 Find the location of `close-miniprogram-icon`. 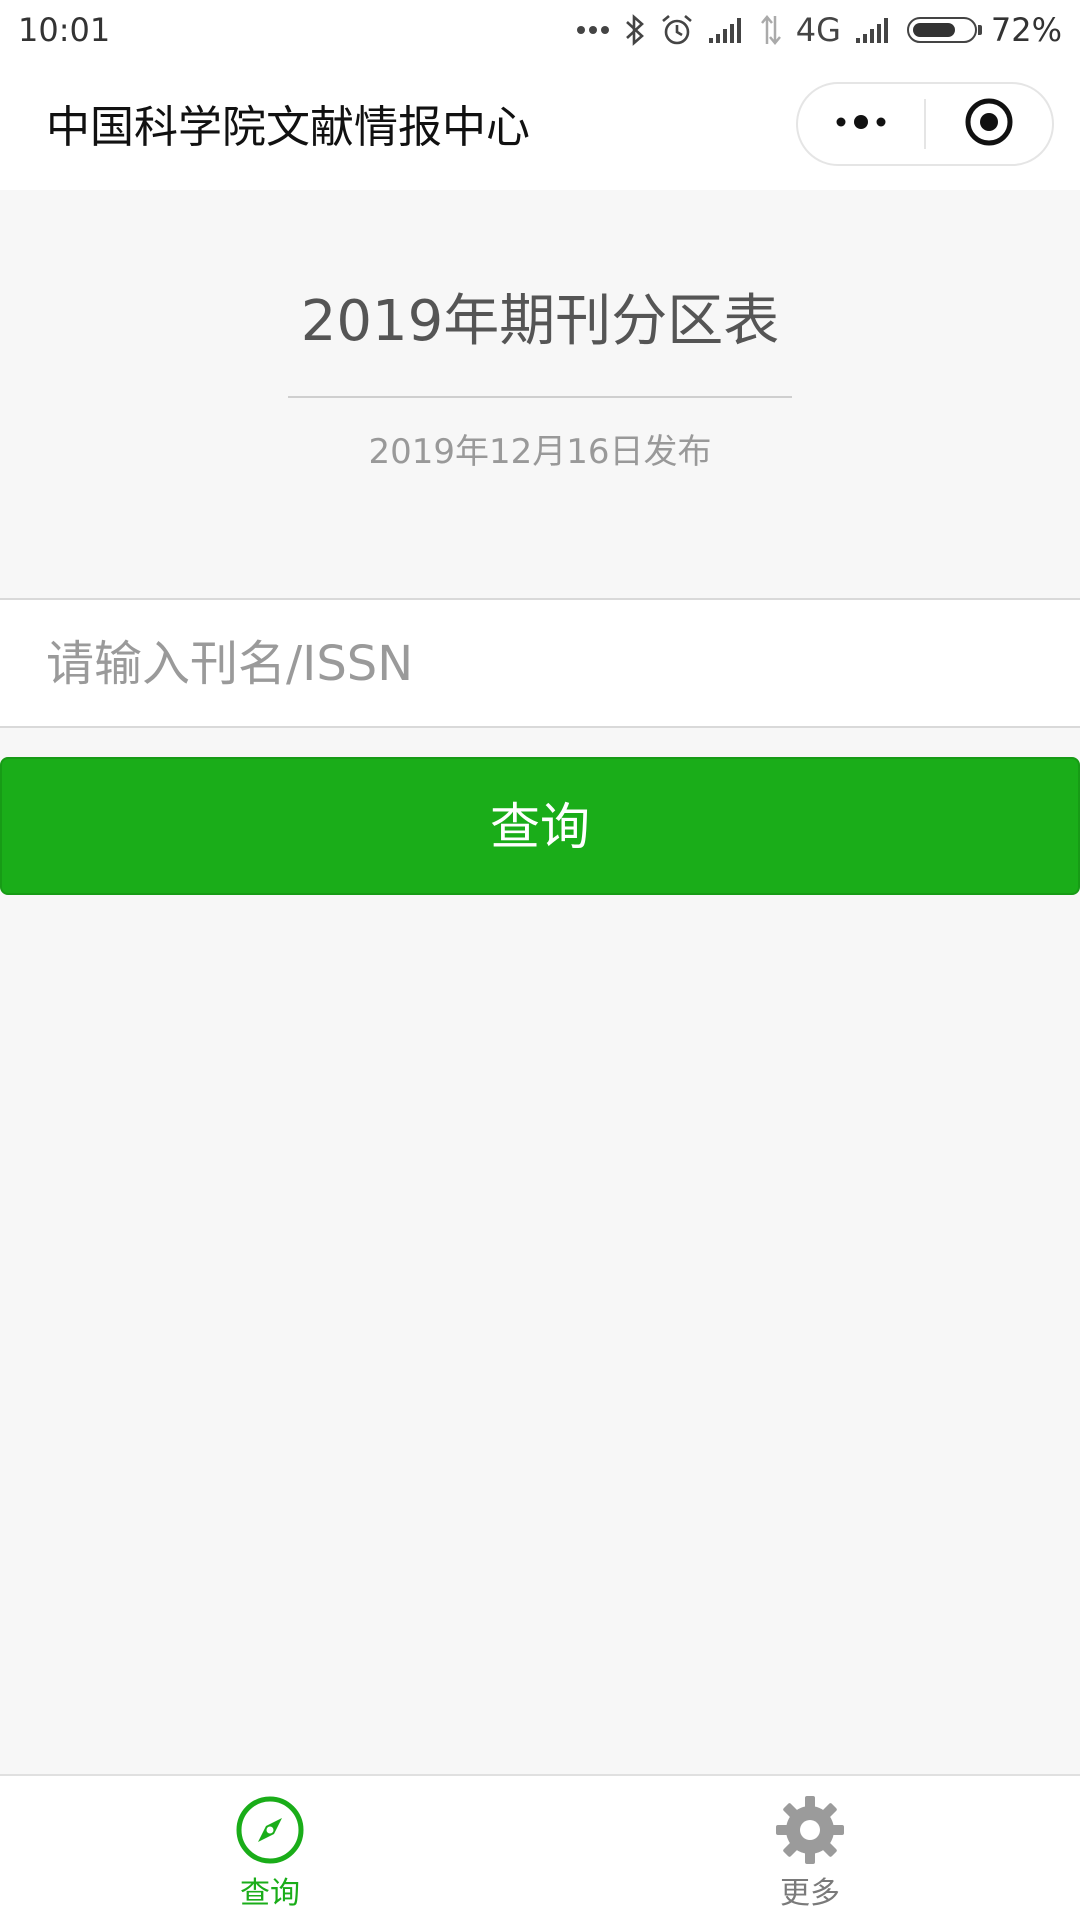

close-miniprogram-icon is located at coordinates (989, 124).